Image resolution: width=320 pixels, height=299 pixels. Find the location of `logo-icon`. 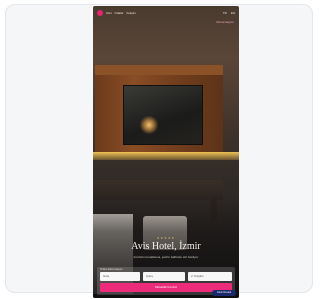

logo-icon is located at coordinates (100, 13).